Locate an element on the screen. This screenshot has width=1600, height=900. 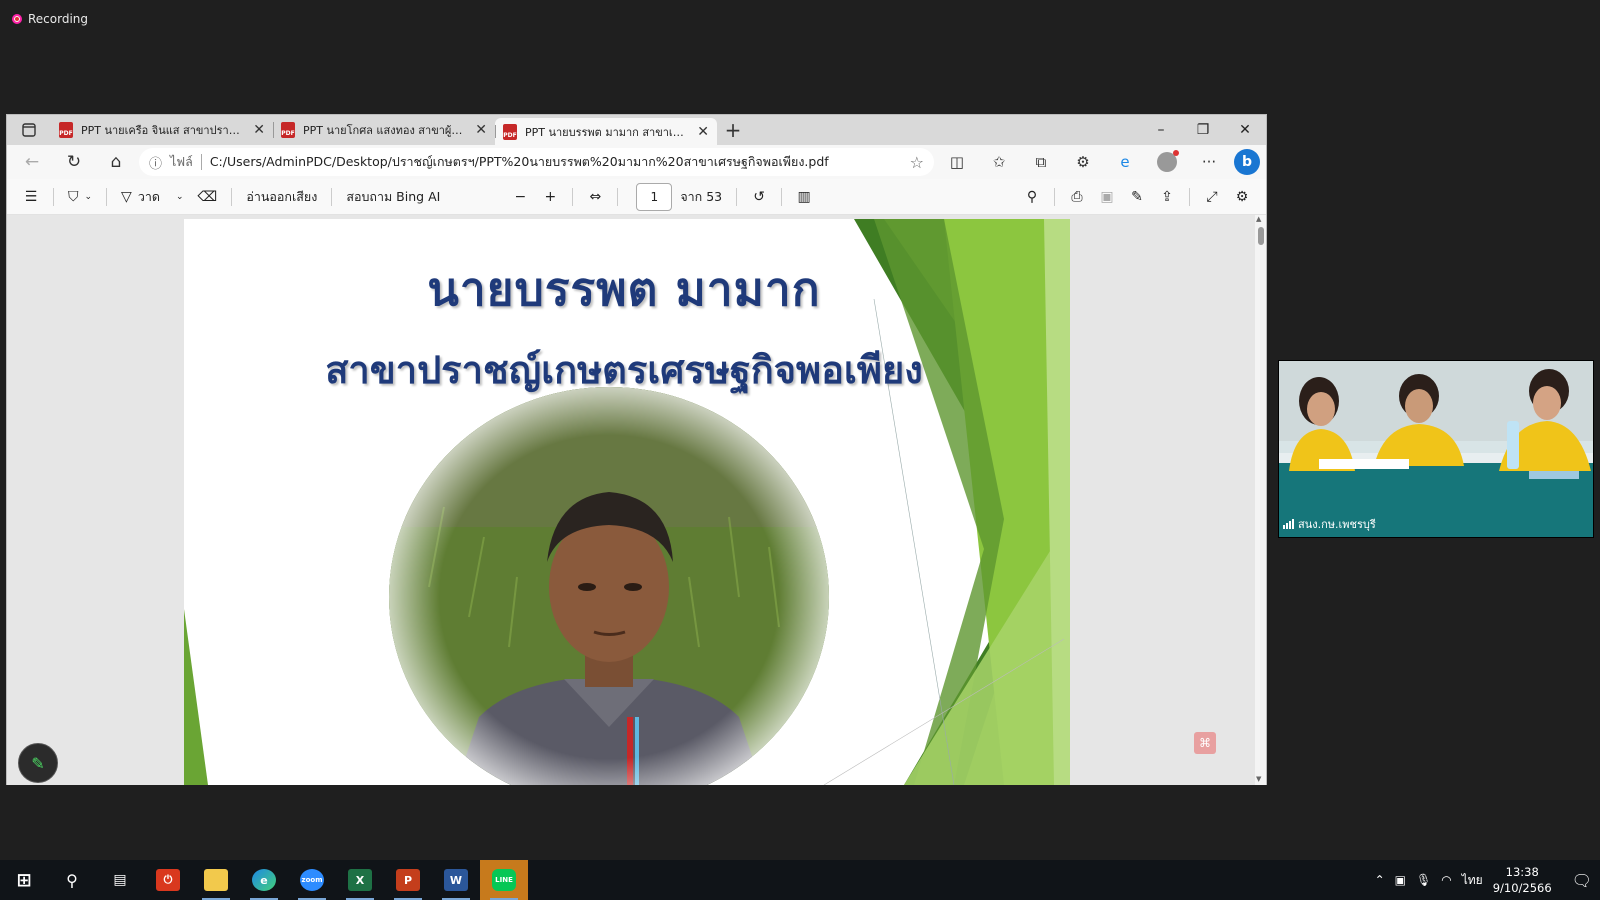
meet-now-icon: ▣ is located at coordinates (1400, 880).